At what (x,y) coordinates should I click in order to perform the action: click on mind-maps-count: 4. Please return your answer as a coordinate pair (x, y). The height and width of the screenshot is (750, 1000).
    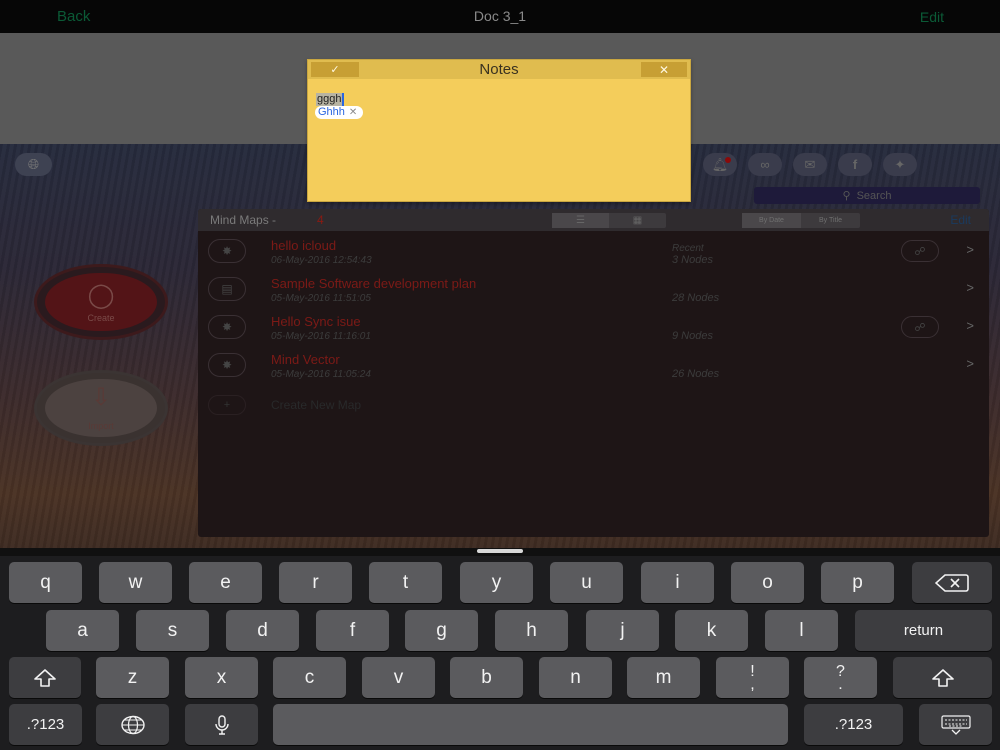
    Looking at the image, I should click on (320, 220).